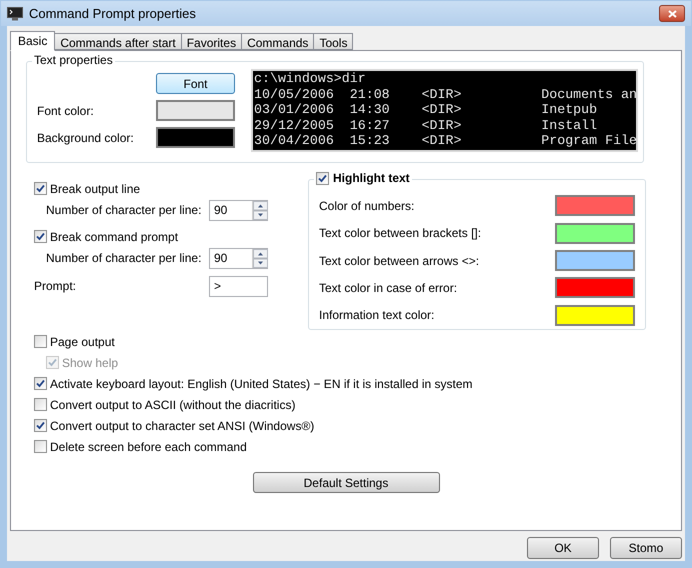  What do you see at coordinates (182, 426) in the screenshot?
I see `checkbox-label: Convert output to character set ANSI (Windows®)` at bounding box center [182, 426].